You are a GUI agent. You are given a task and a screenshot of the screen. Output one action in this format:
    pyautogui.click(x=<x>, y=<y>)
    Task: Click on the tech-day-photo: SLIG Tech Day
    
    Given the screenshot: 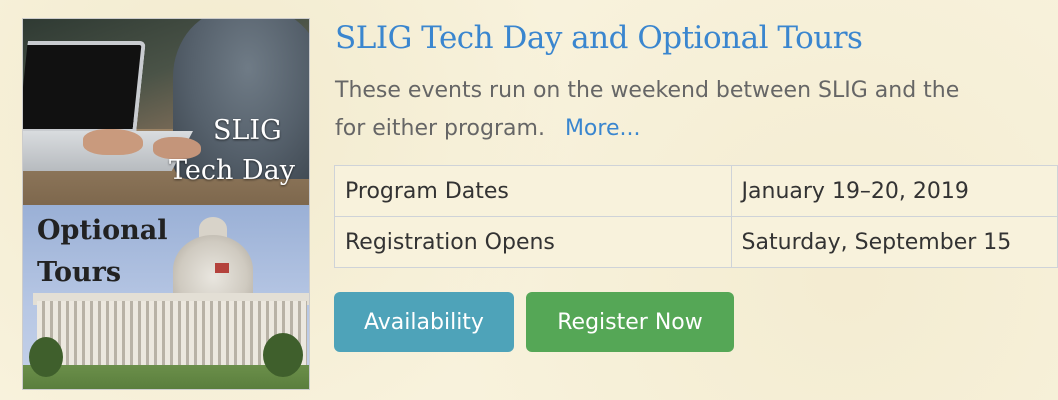 What is the action you would take?
    pyautogui.click(x=166, y=112)
    